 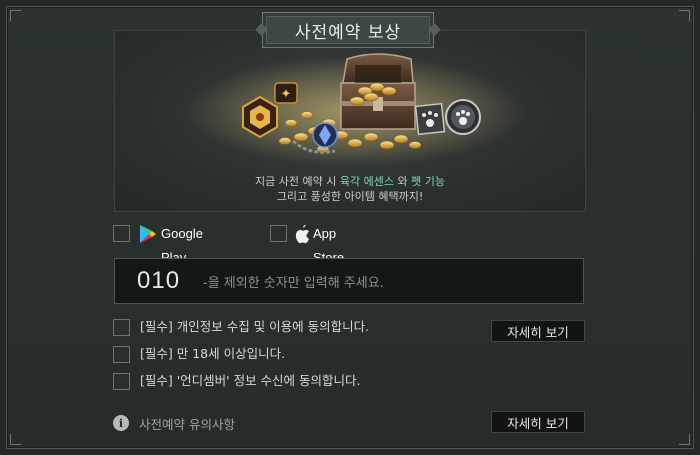 What do you see at coordinates (187, 424) in the screenshot?
I see `notice-label: 사전예약 유의사항` at bounding box center [187, 424].